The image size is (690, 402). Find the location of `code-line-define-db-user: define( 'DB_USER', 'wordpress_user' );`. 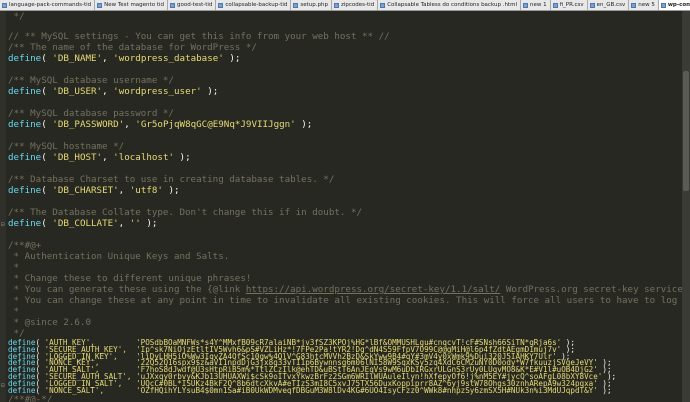

code-line-define-db-user: define( 'DB_USER', 'wordpress_user' ); is located at coordinates (113, 91).